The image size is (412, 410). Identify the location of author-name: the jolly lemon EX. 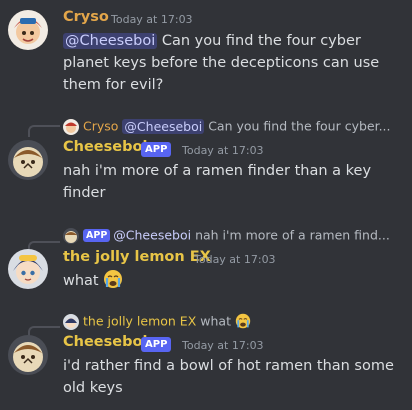
(137, 257).